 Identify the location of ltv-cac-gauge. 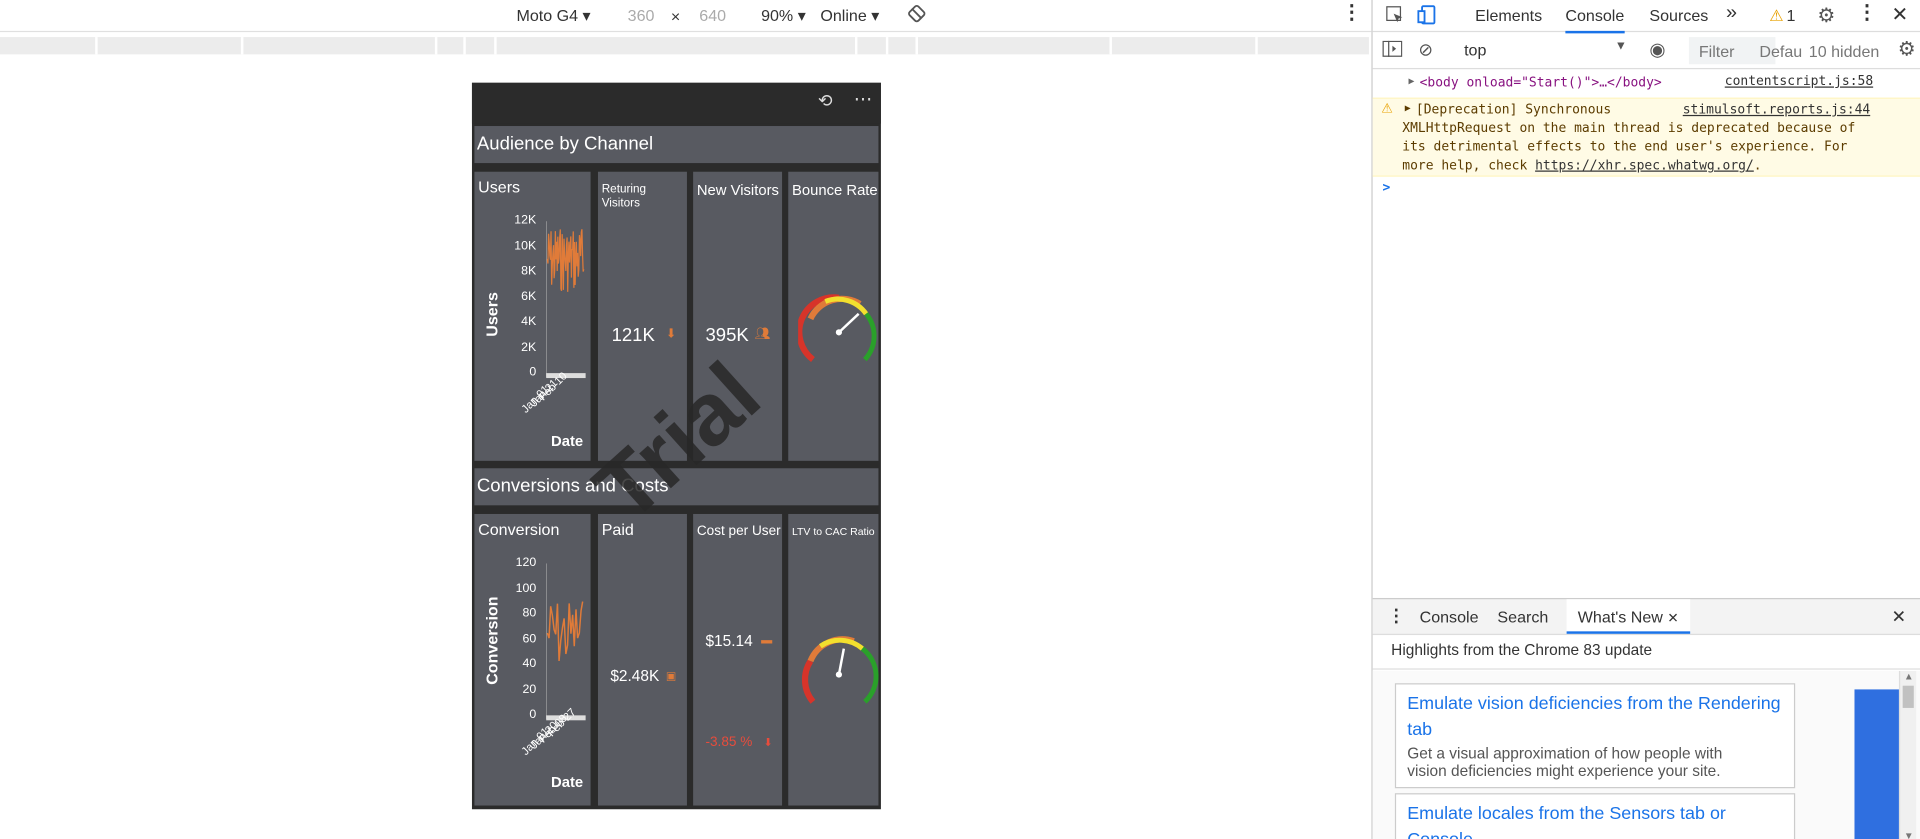
(840, 670).